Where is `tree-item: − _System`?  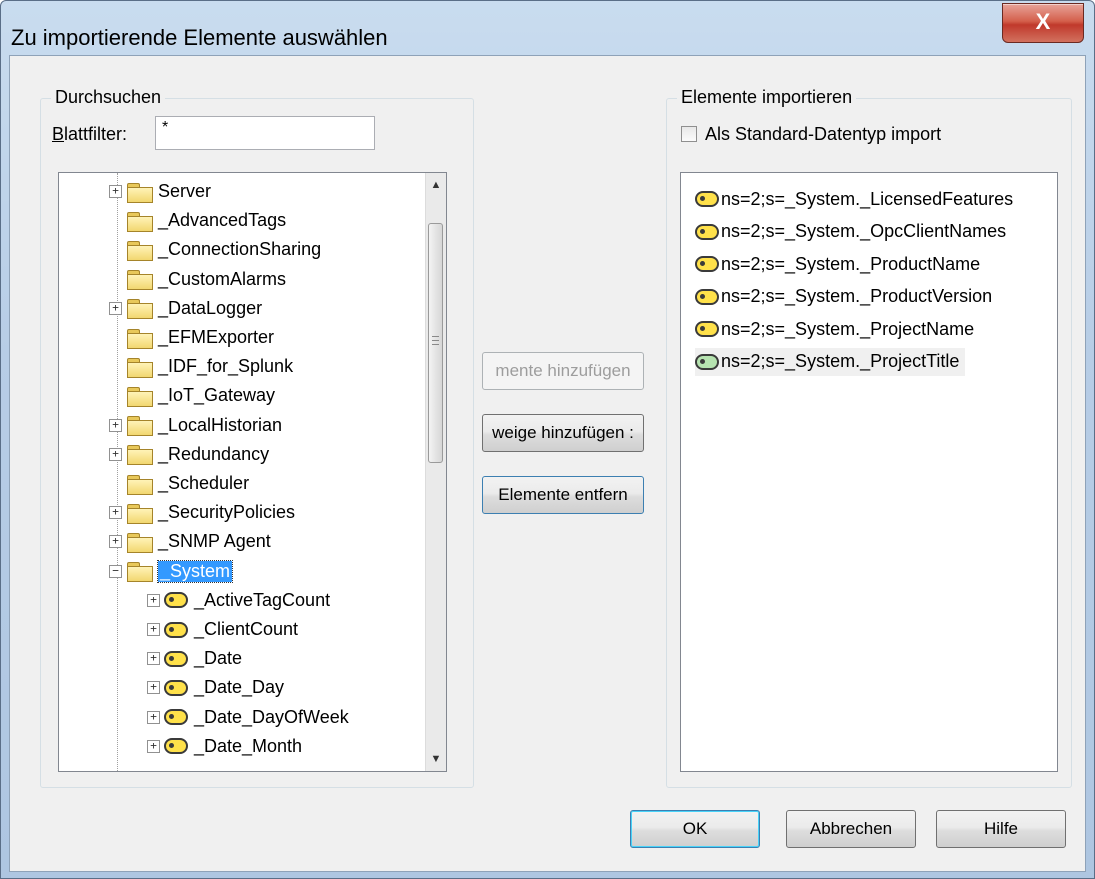
tree-item: − _System is located at coordinates (171, 571).